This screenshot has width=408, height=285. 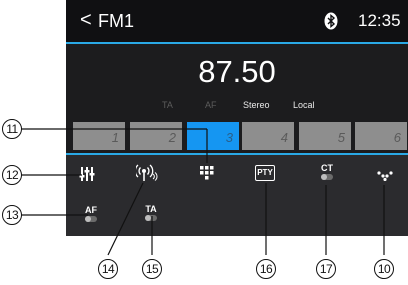 I want to click on callout-16: 16, so click(x=266, y=269).